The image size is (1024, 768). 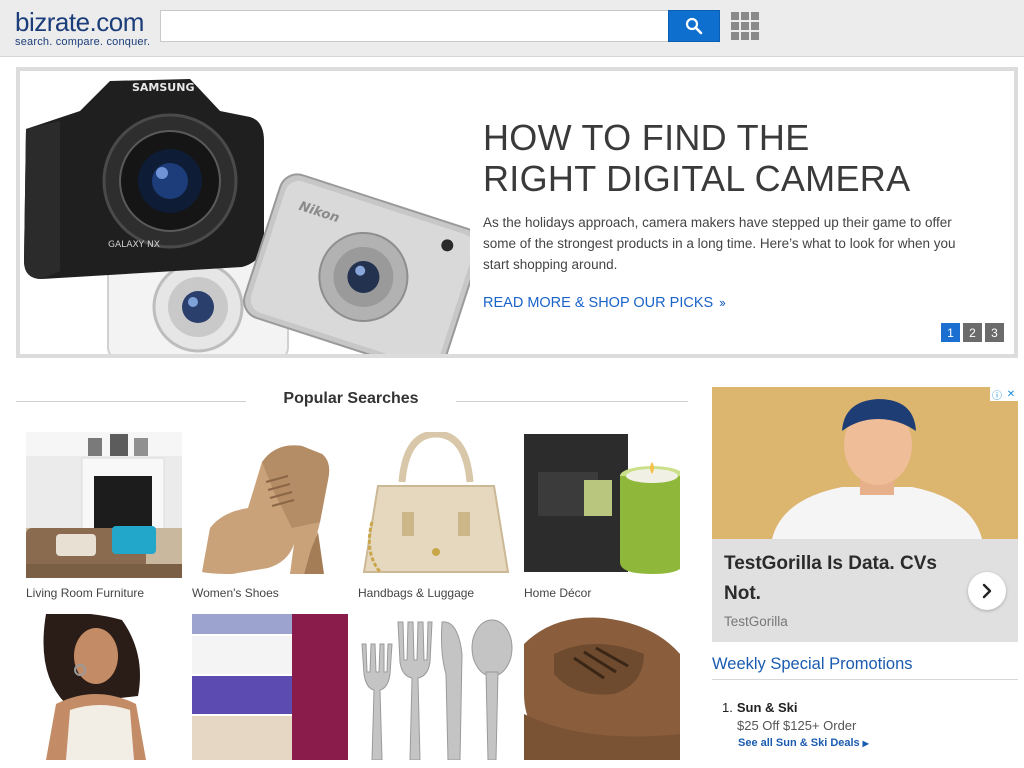 I want to click on see-all-deals-link: See all Sun & Ski Deals ▶, so click(x=803, y=743).